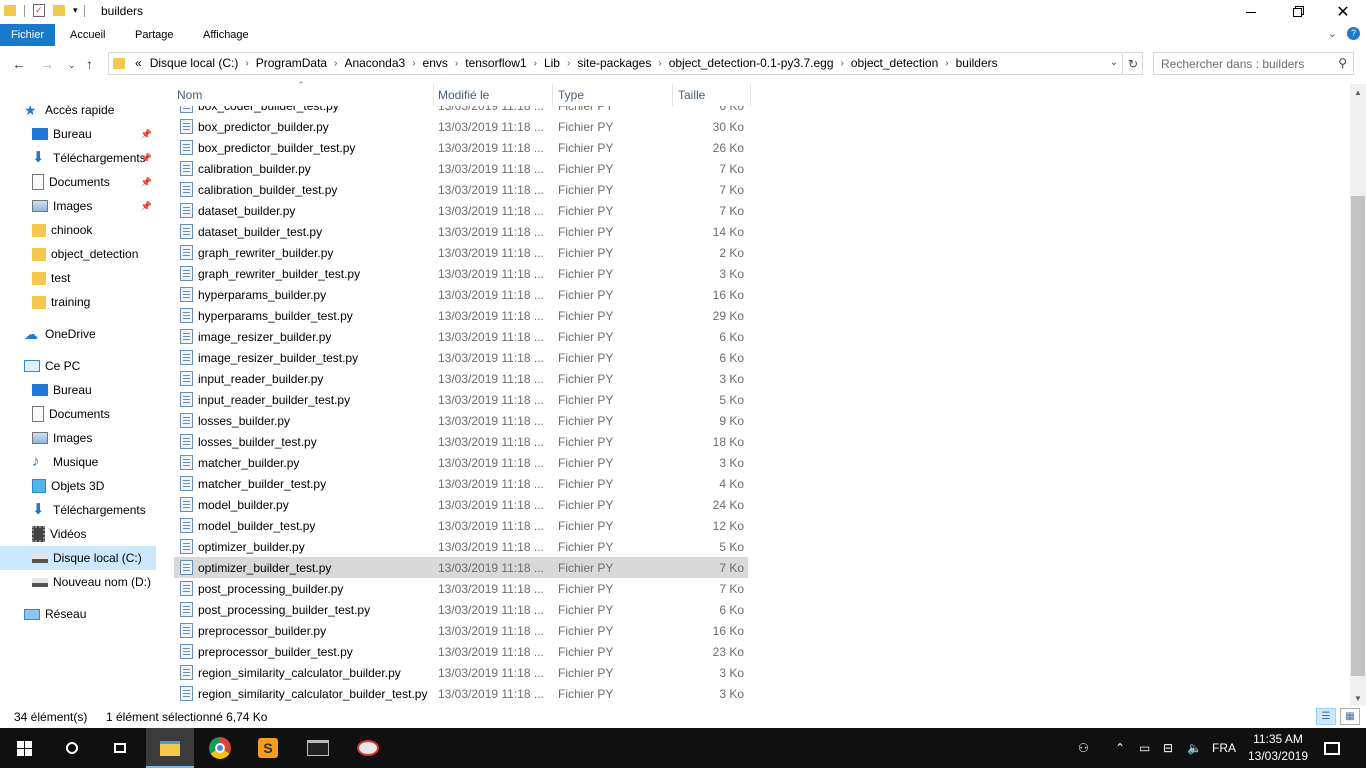  I want to click on refresh-button: ↻, so click(1133, 63).